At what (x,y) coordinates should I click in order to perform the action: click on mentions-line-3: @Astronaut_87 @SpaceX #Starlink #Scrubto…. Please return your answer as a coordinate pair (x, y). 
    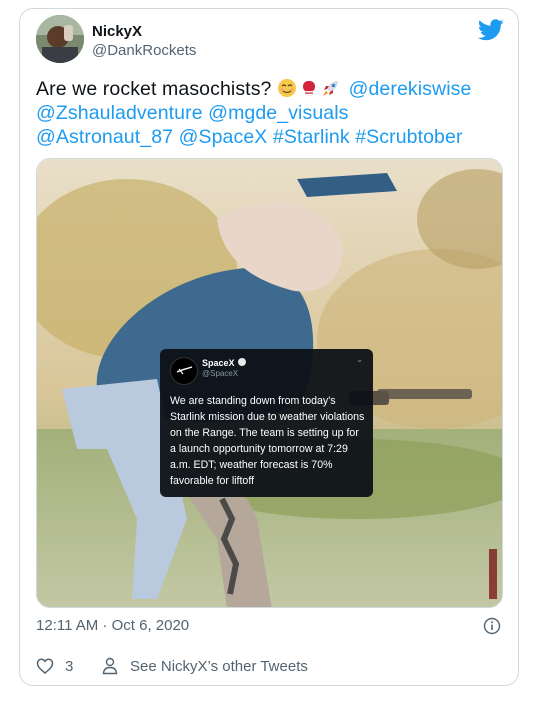
    Looking at the image, I should click on (249, 137).